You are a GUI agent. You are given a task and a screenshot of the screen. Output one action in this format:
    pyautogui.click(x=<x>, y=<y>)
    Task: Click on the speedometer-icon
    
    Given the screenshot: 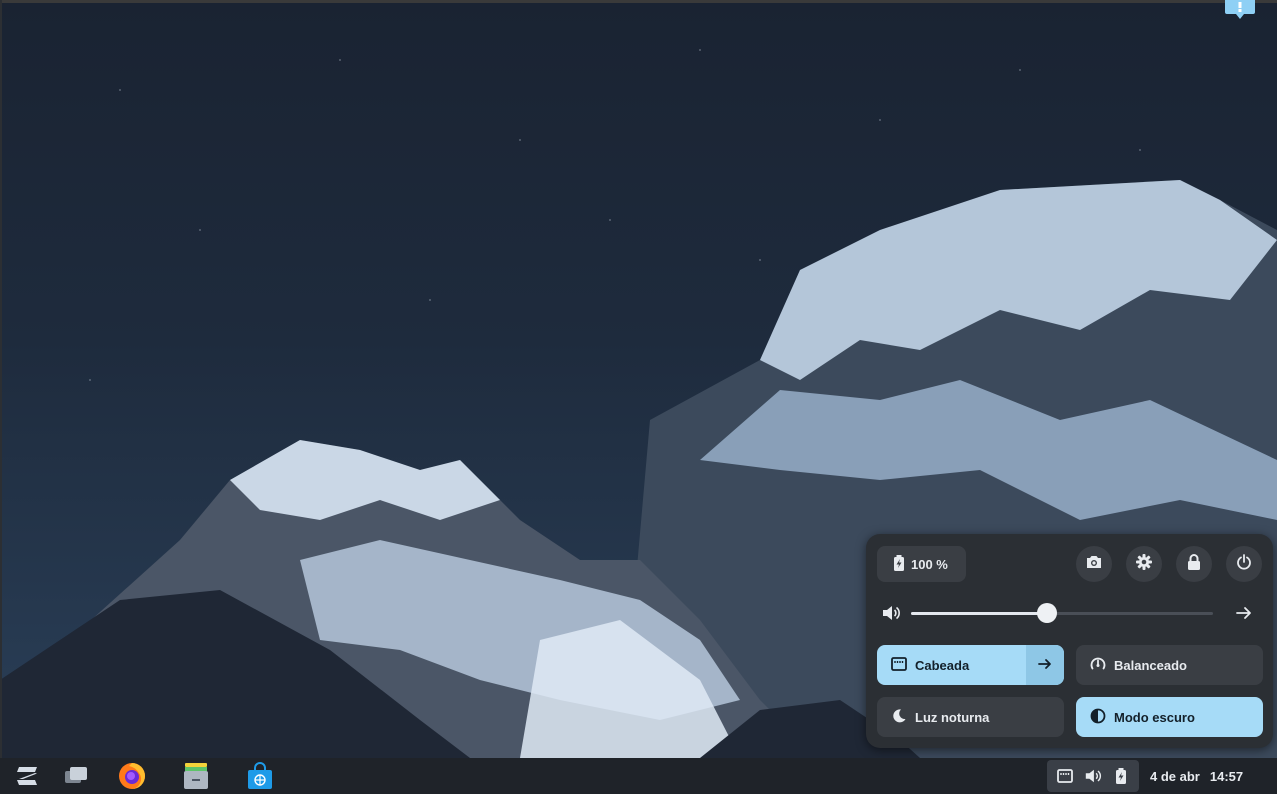 What is the action you would take?
    pyautogui.click(x=1098, y=665)
    